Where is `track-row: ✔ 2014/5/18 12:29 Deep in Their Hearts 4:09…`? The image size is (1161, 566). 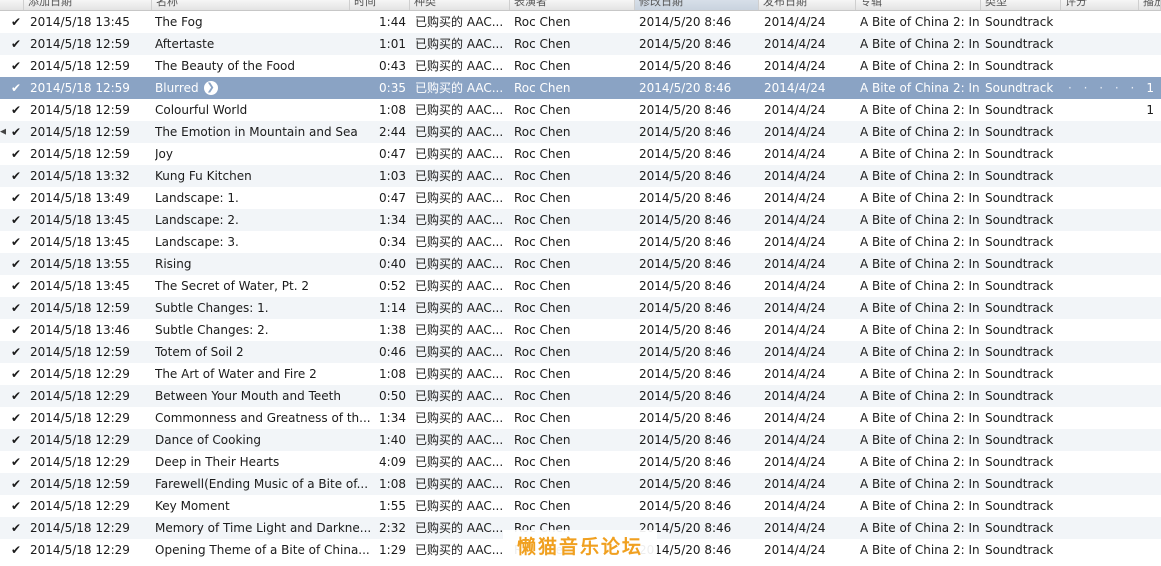
track-row: ✔ 2014/5/18 12:29 Deep in Their Hearts 4:09… is located at coordinates (580, 462).